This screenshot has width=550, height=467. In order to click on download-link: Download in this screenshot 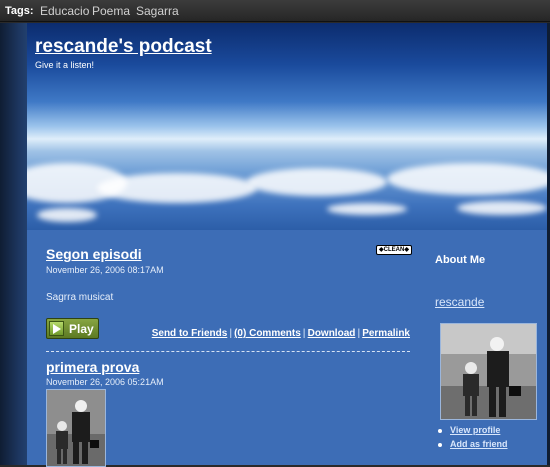, I will do `click(332, 333)`.